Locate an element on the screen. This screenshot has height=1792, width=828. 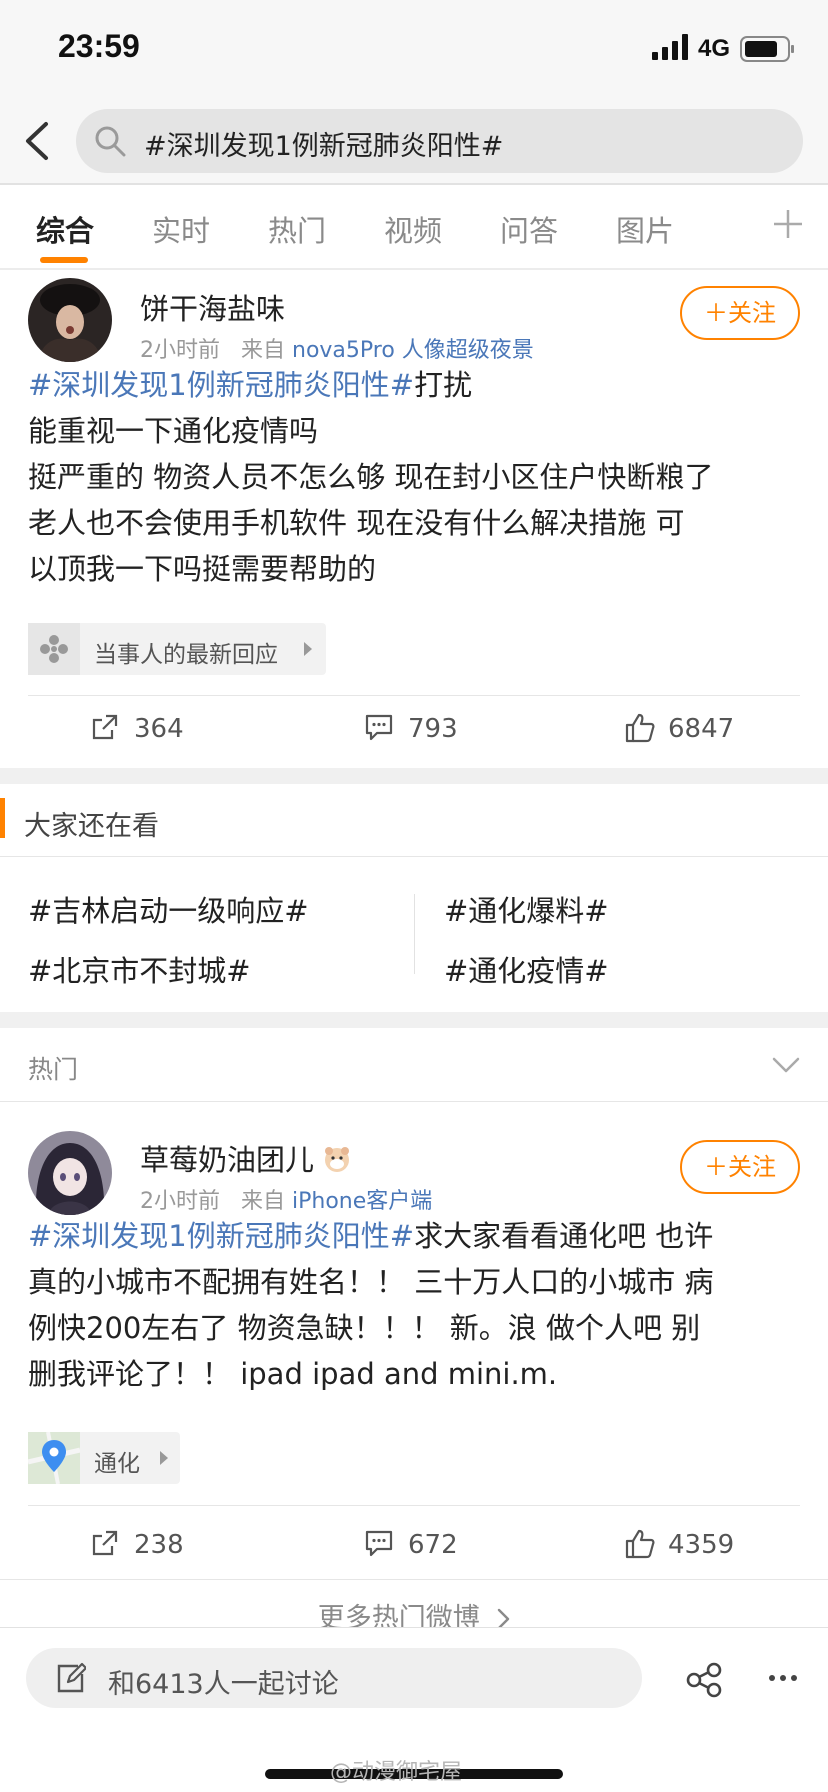
signal-icon is located at coordinates (670, 47).